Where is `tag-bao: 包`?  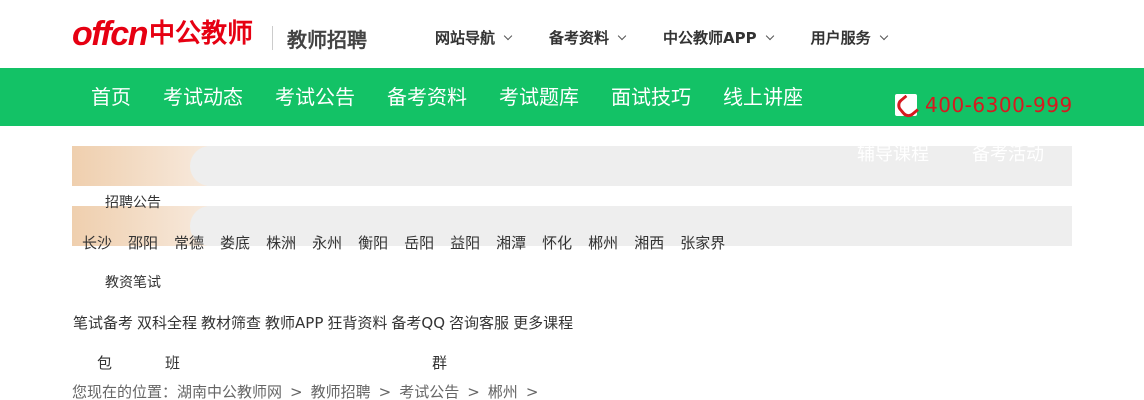 tag-bao: 包 is located at coordinates (105, 363).